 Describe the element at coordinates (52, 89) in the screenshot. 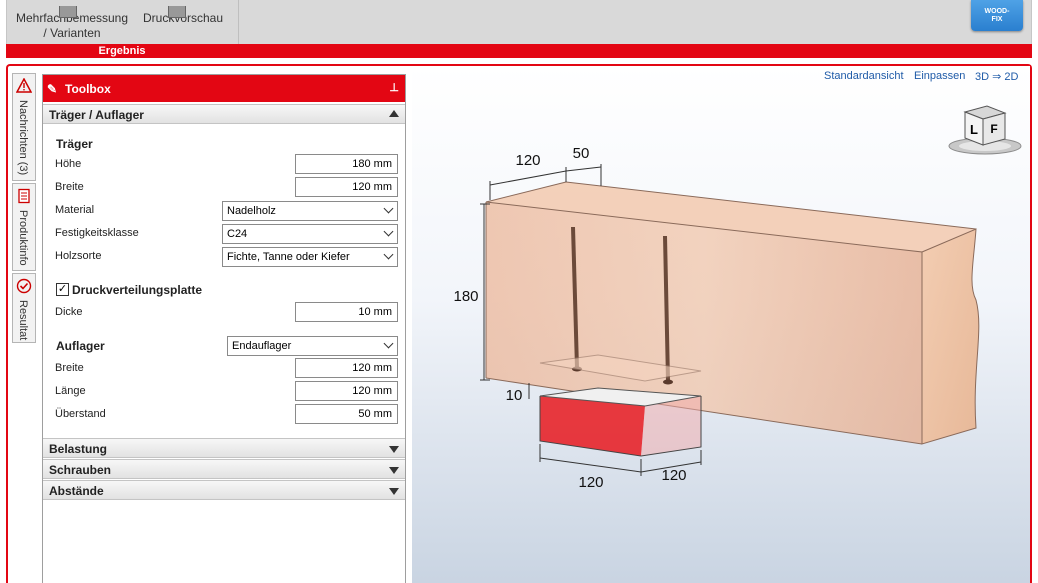

I see `pencil-icon: ✎` at that location.